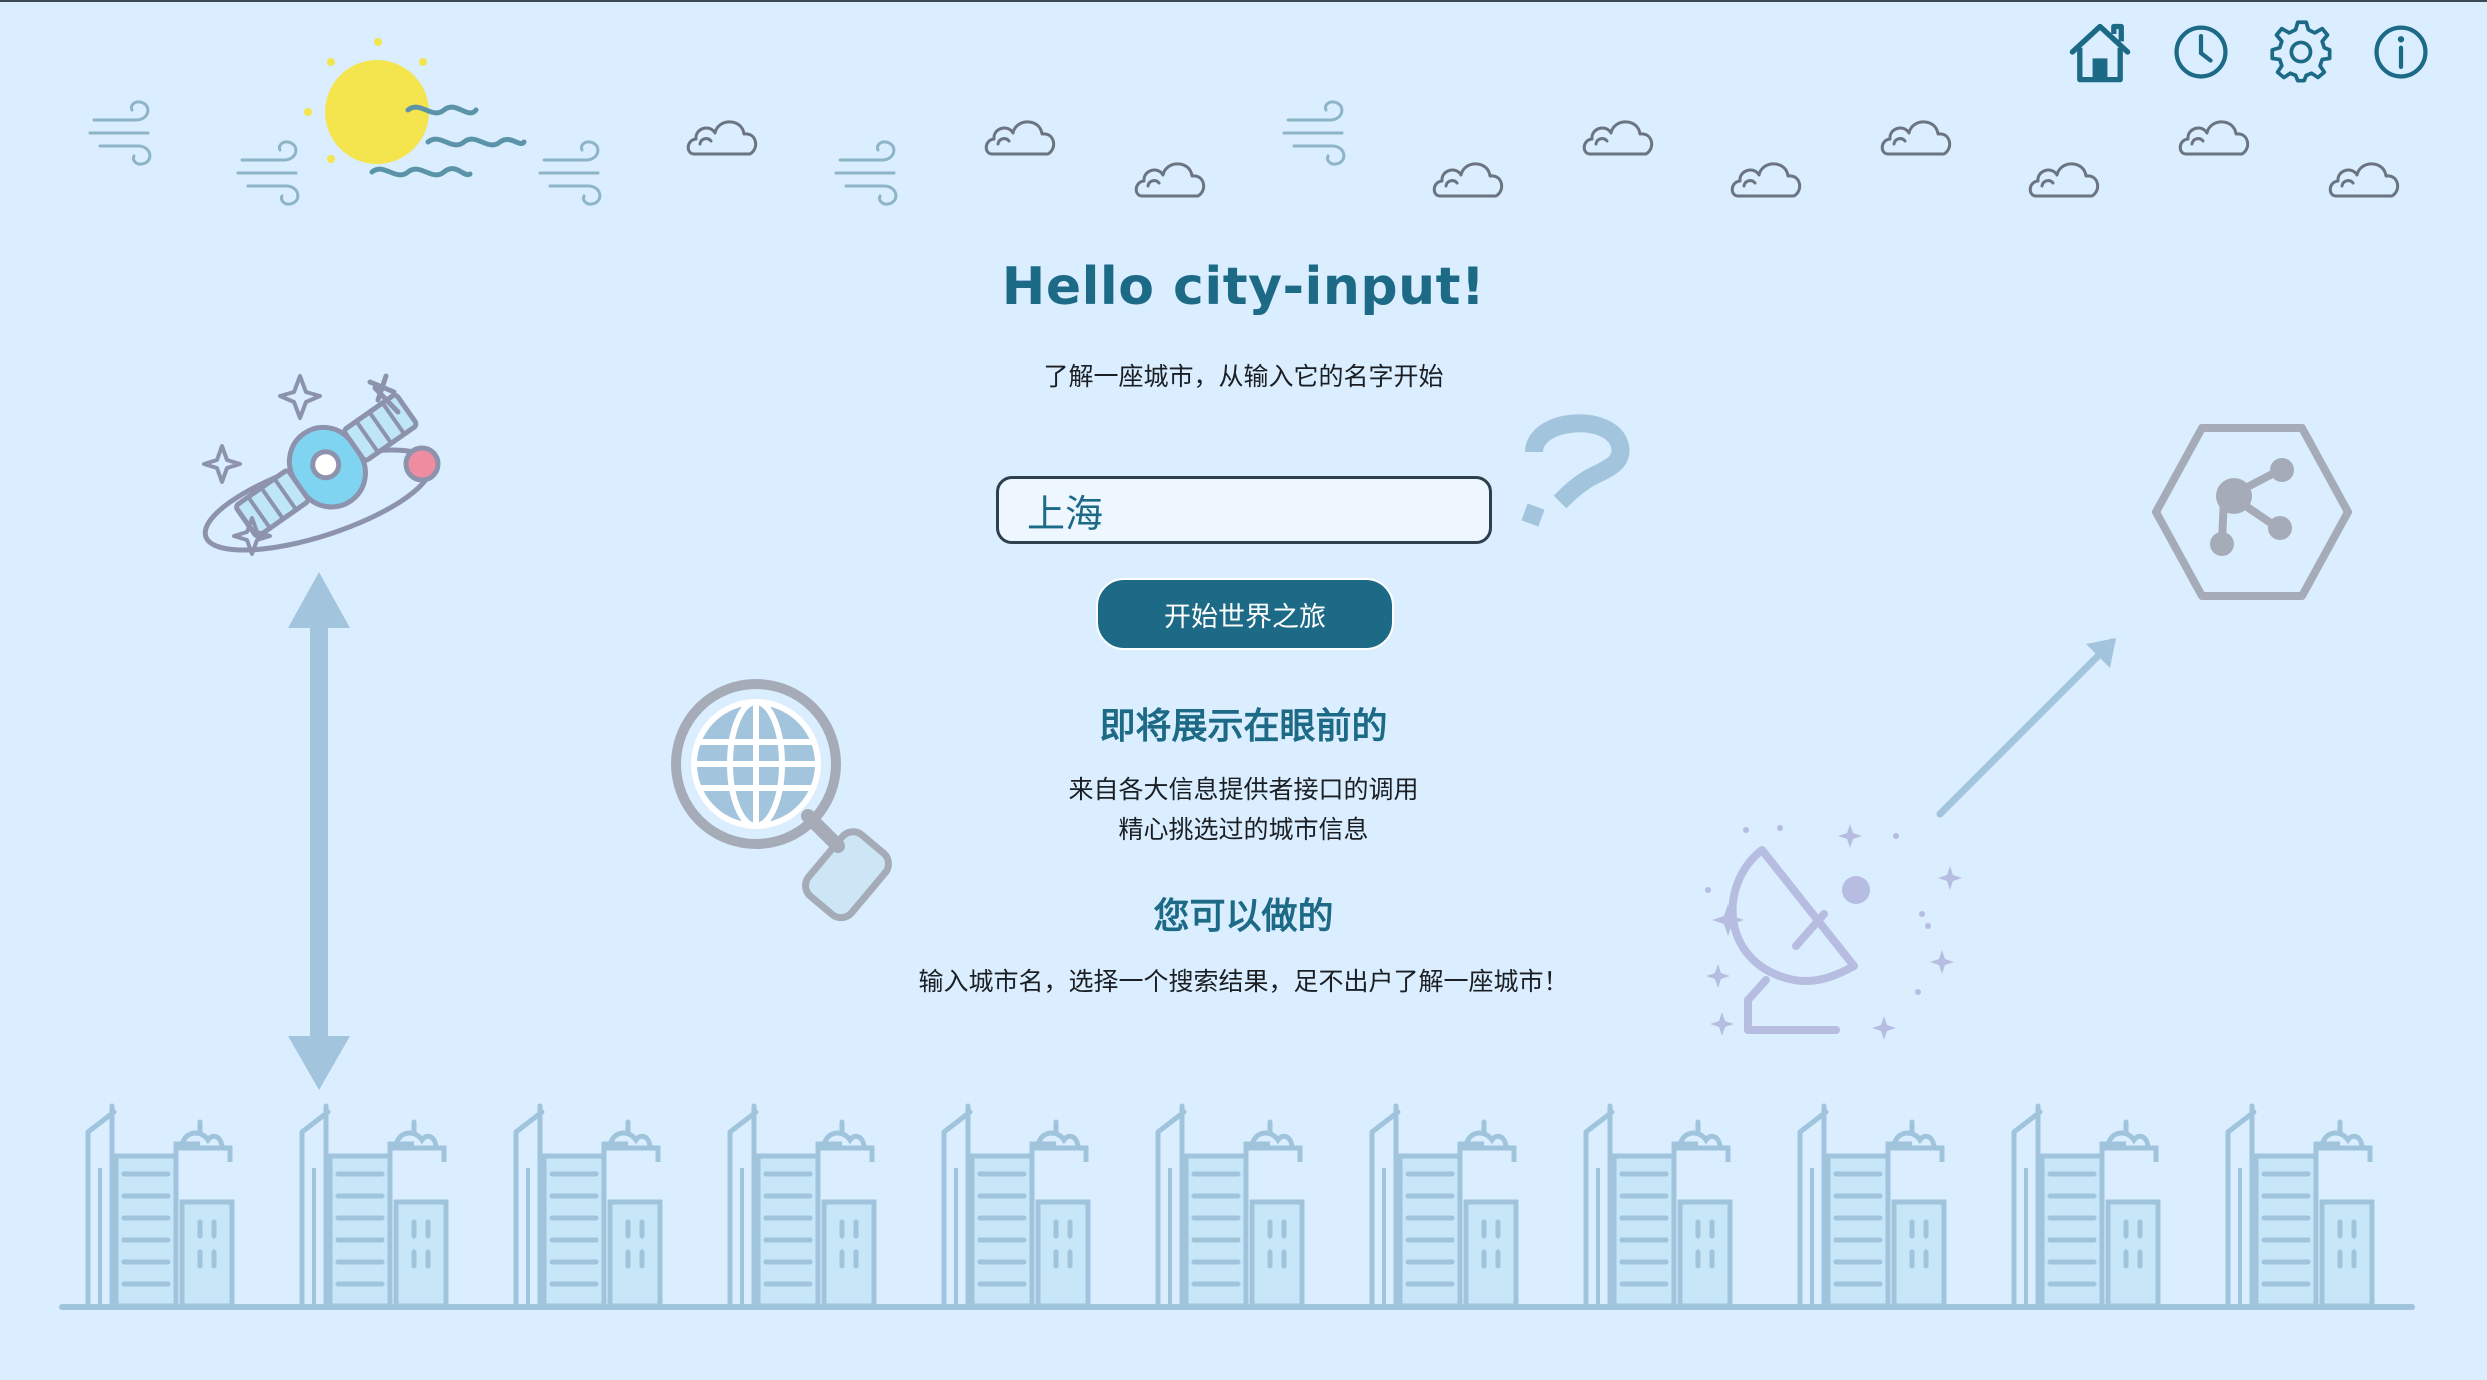  Describe the element at coordinates (1243, 287) in the screenshot. I see `page-title: Hello city-input!` at that location.